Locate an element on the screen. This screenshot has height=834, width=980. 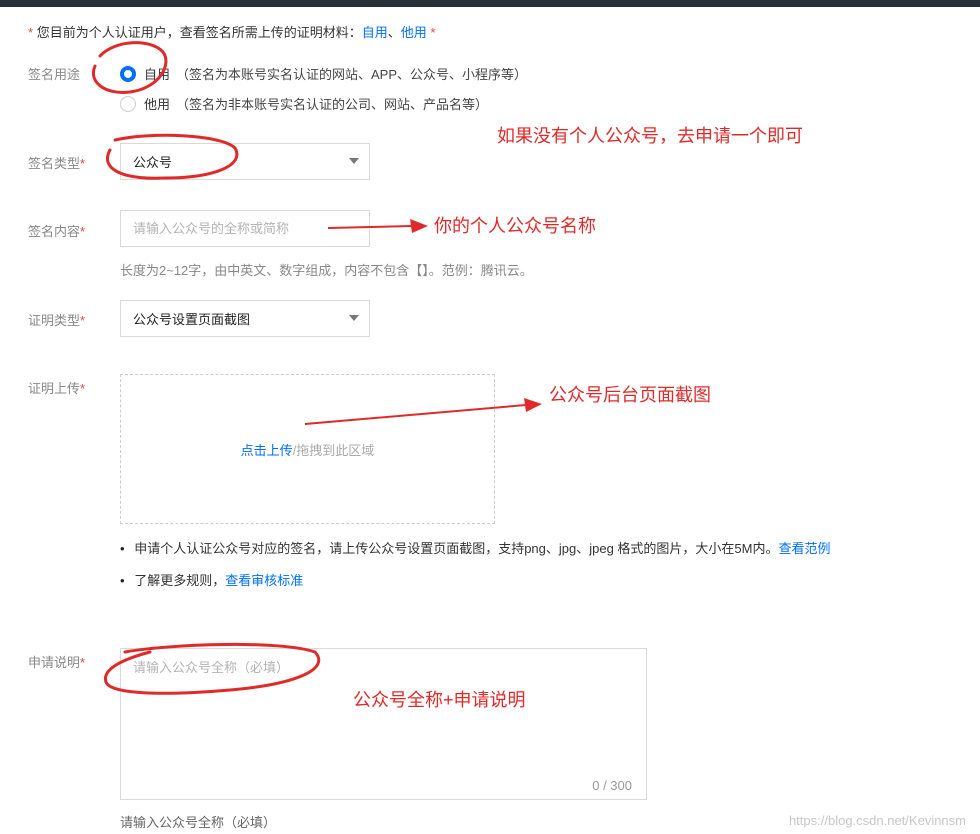
proof-type-select: 公众号设置页面截图 is located at coordinates (245, 318).